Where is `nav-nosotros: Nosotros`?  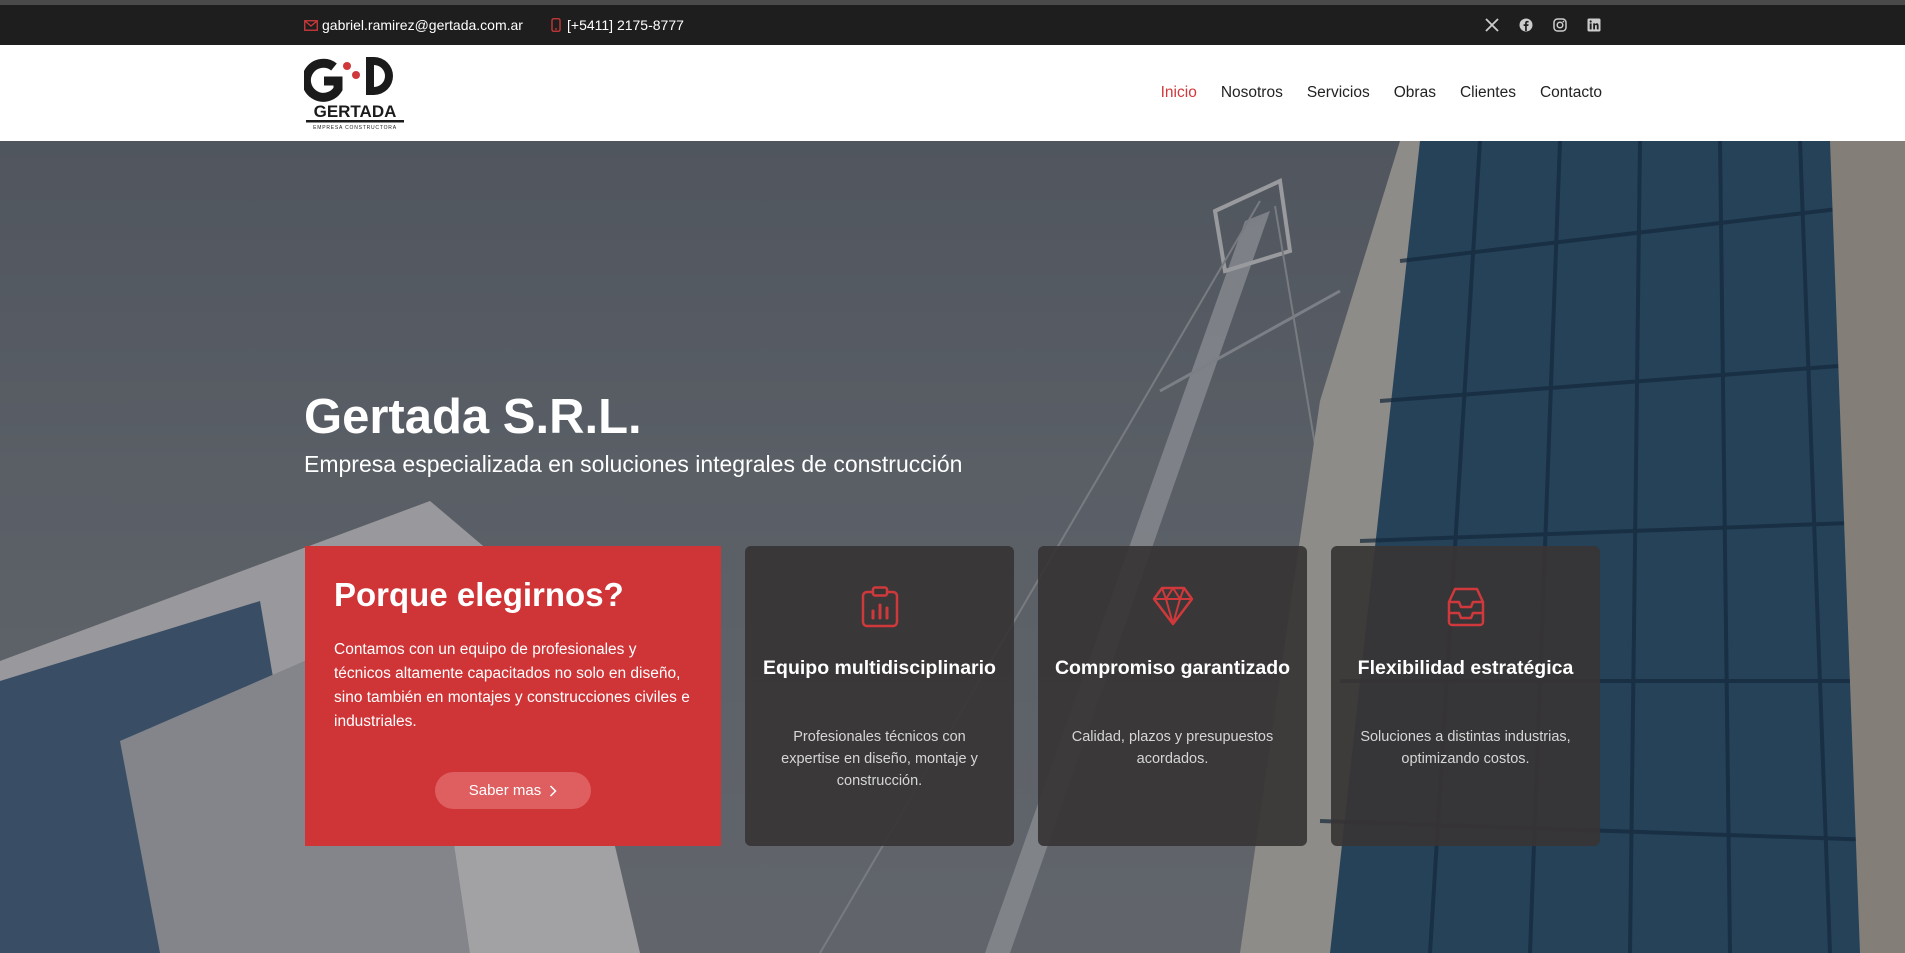
nav-nosotros: Nosotros is located at coordinates (1252, 93).